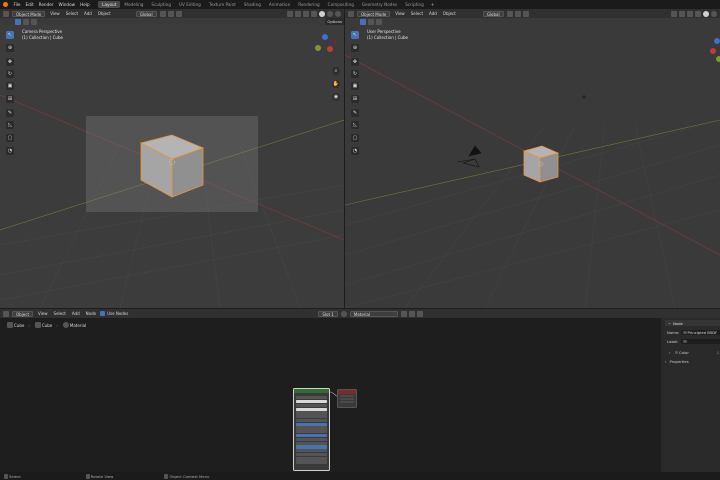 The width and height of the screenshot is (720, 480). What do you see at coordinates (91, 313) in the screenshot?
I see `menu-node: Node` at bounding box center [91, 313].